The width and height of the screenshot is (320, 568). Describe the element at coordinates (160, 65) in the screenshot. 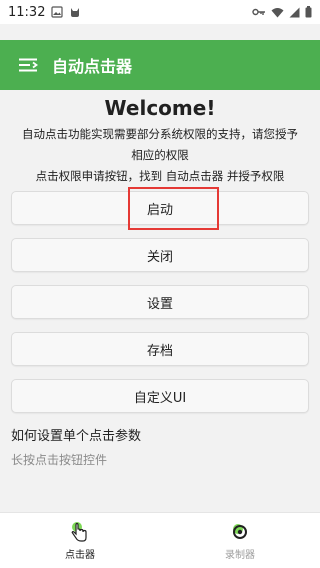

I see `app-bar: 自动点击器` at that location.